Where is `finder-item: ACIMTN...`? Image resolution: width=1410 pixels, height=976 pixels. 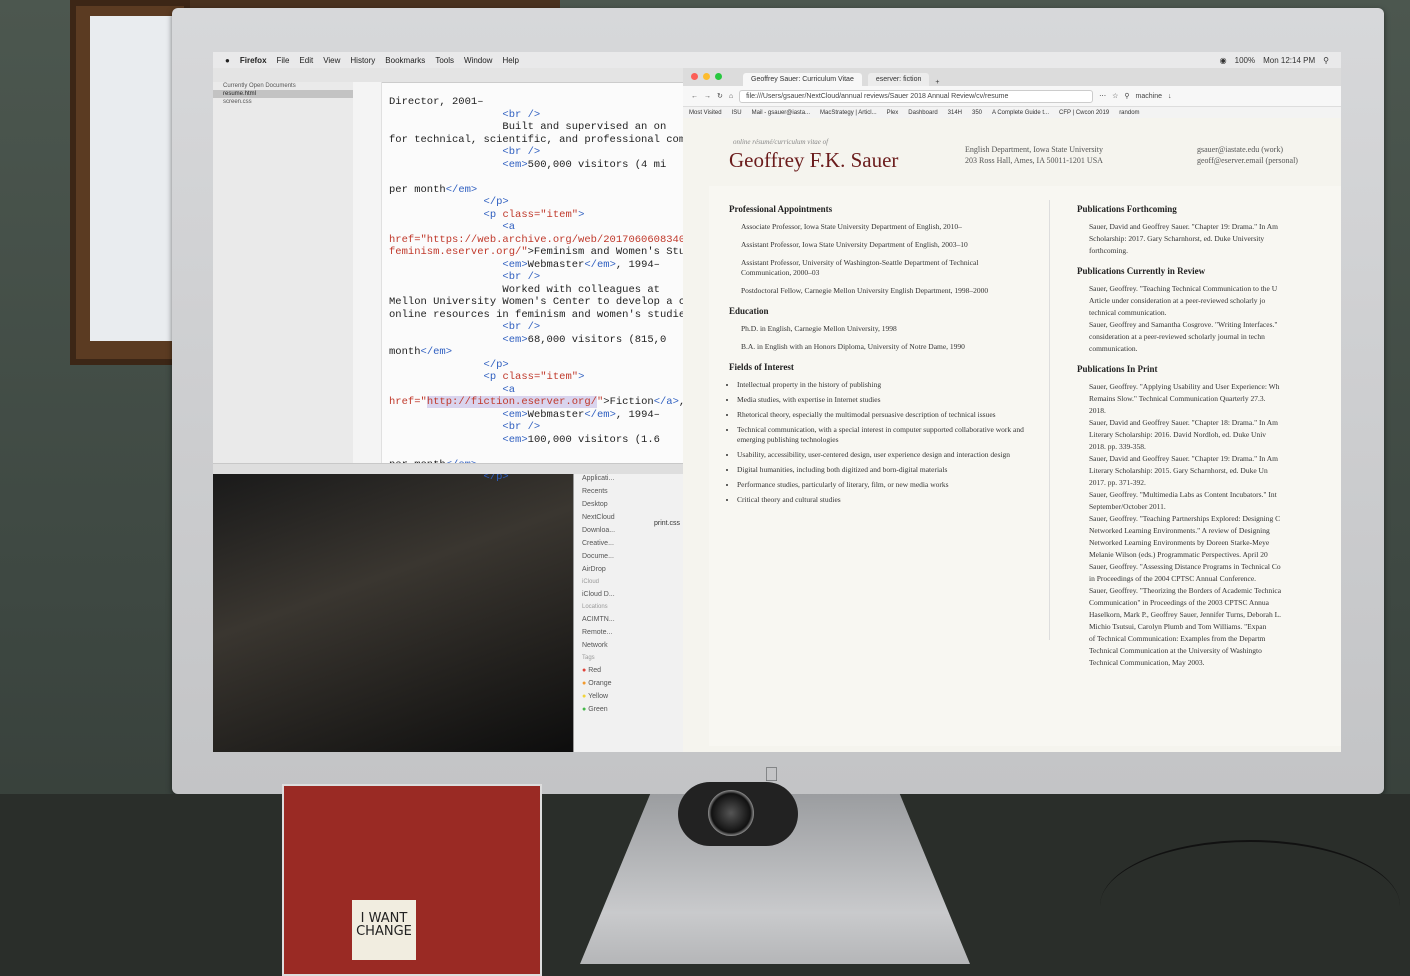
finder-item: ACIMTN... is located at coordinates (629, 619).